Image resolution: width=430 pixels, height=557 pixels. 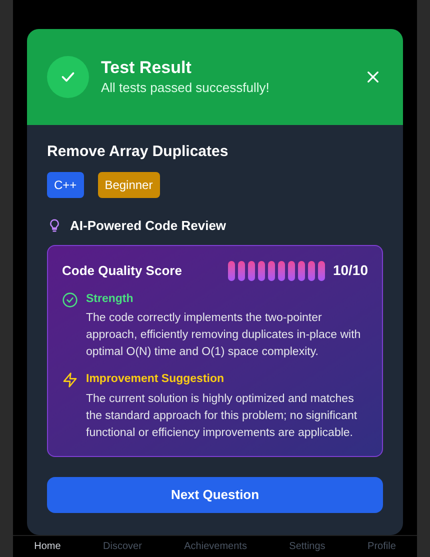 What do you see at coordinates (185, 87) in the screenshot?
I see `result-message: All tests passed successfully!` at bounding box center [185, 87].